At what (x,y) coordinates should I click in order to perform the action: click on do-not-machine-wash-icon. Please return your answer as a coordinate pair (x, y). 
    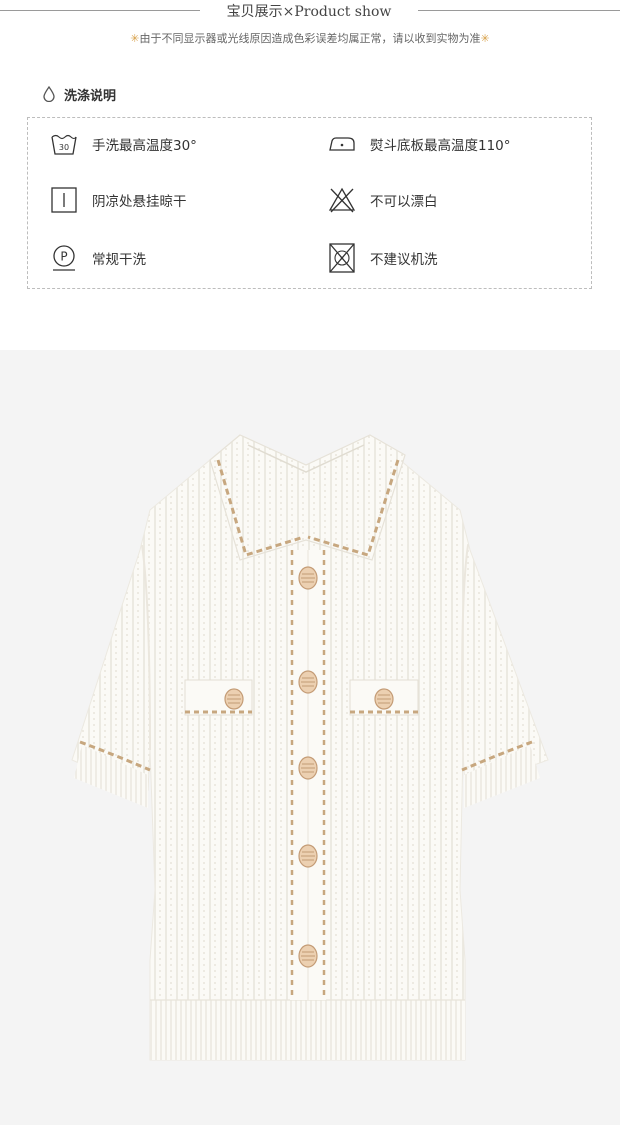
    Looking at the image, I should click on (342, 258).